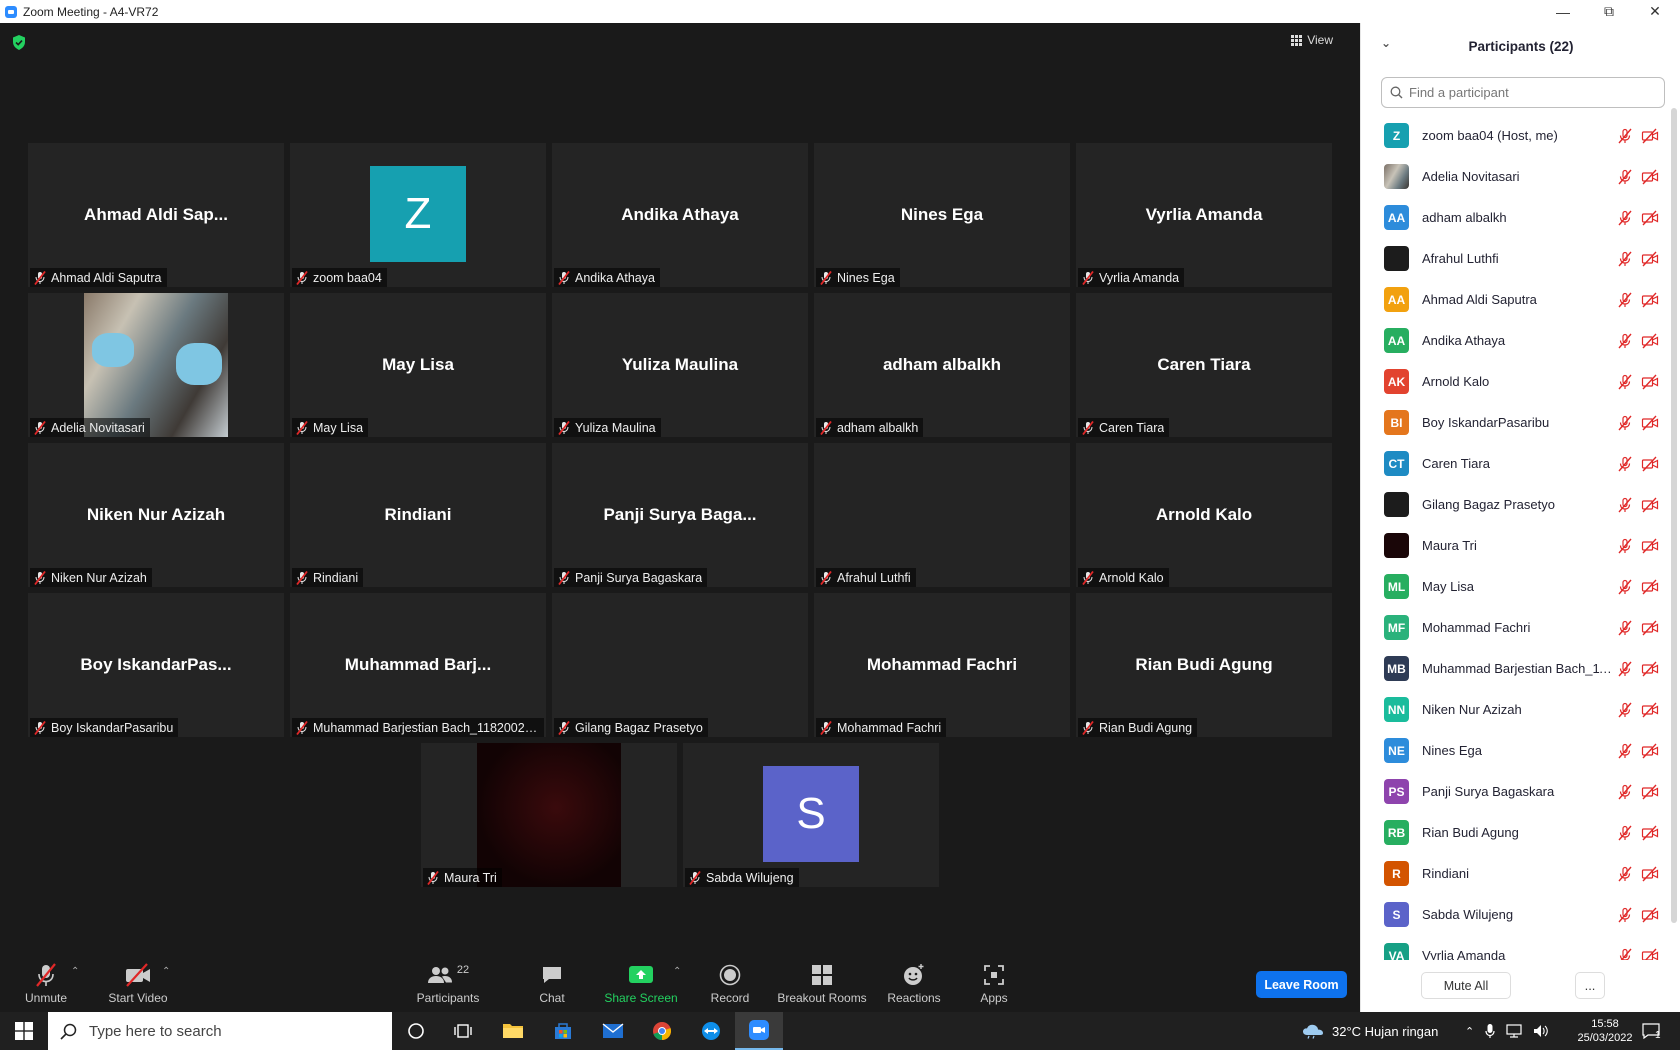  Describe the element at coordinates (418, 215) in the screenshot. I see `video-tile: Zzoom baa04` at that location.